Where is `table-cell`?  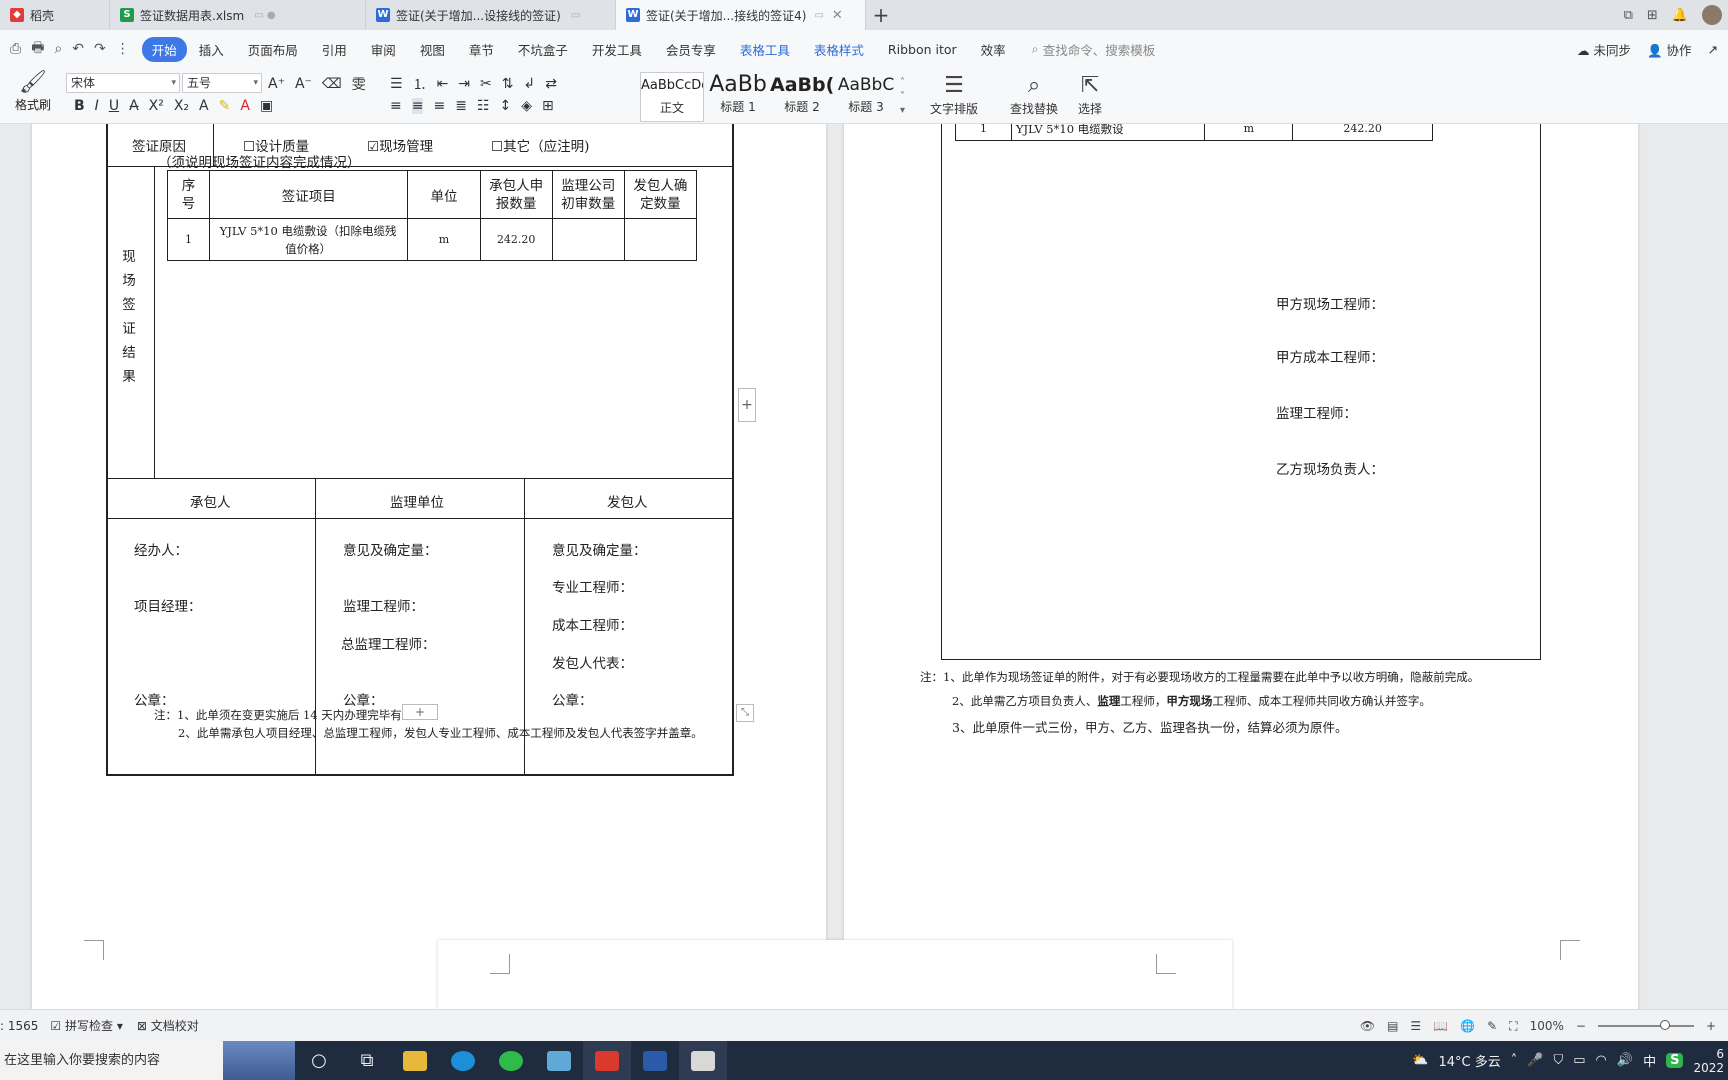 table-cell is located at coordinates (588, 239).